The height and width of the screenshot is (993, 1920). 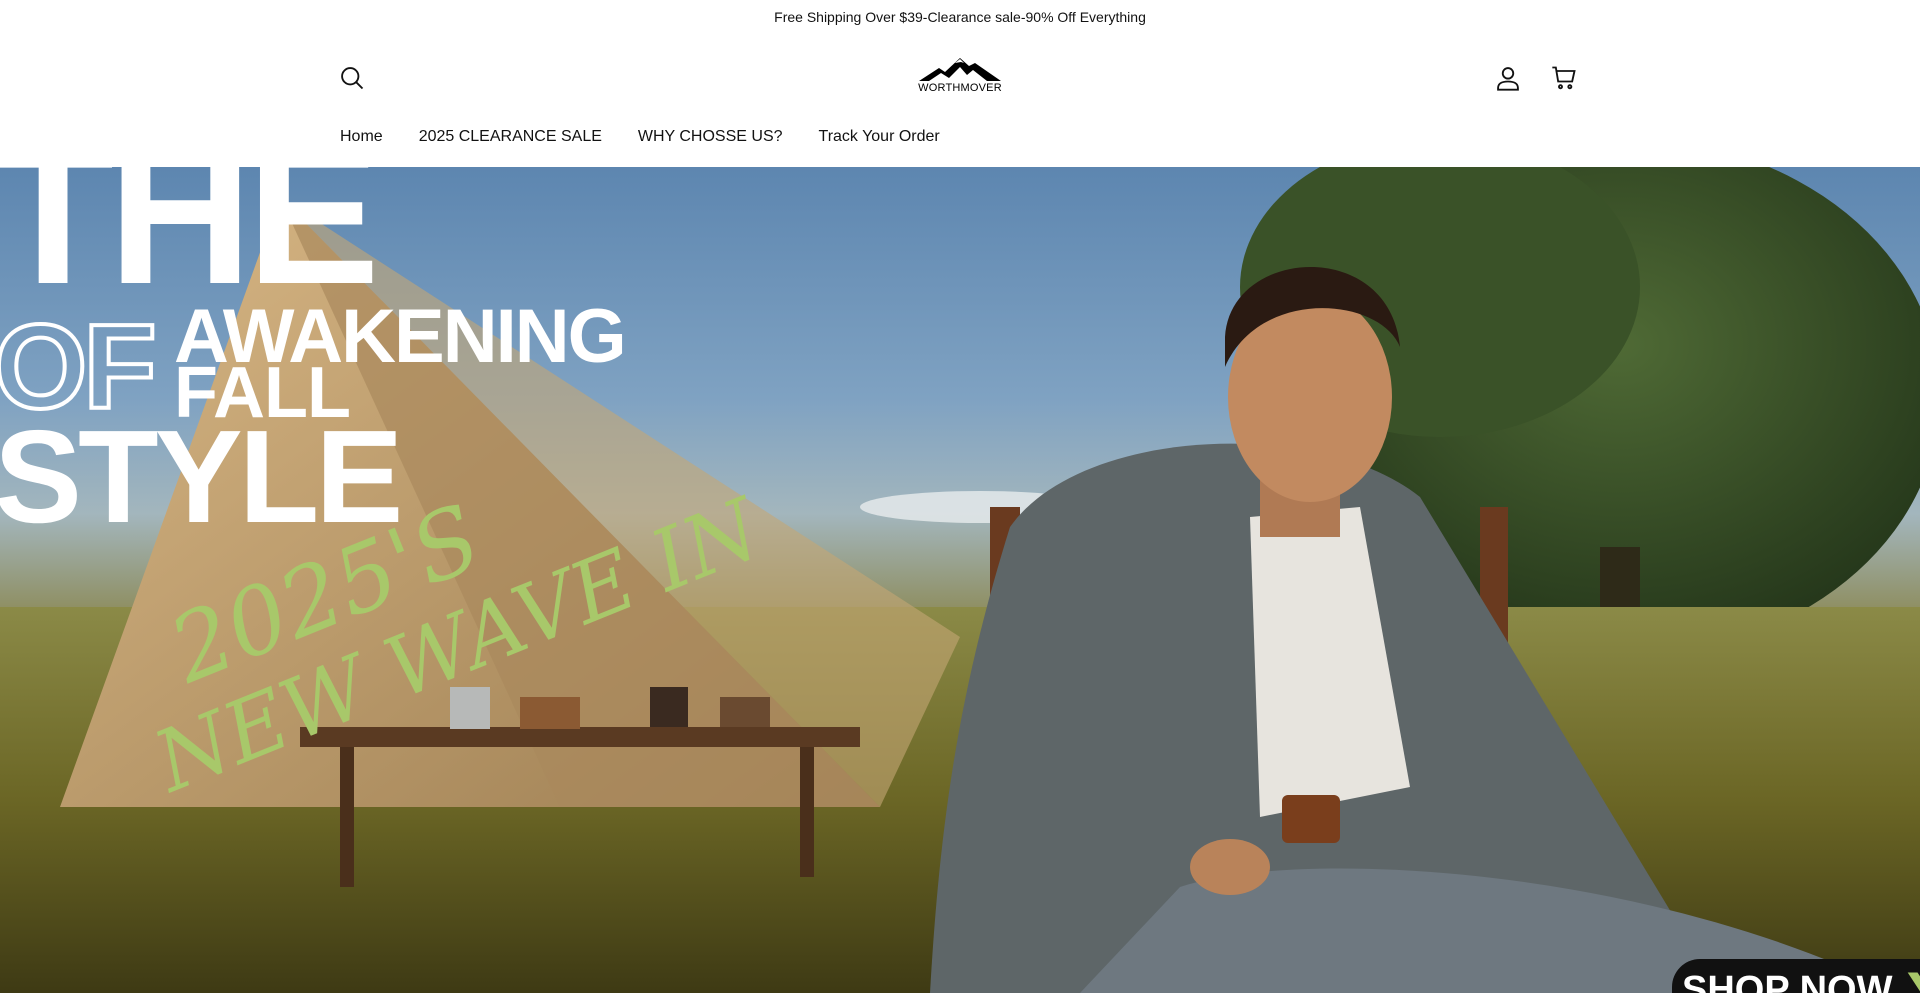 I want to click on cart-button, so click(x=1564, y=78).